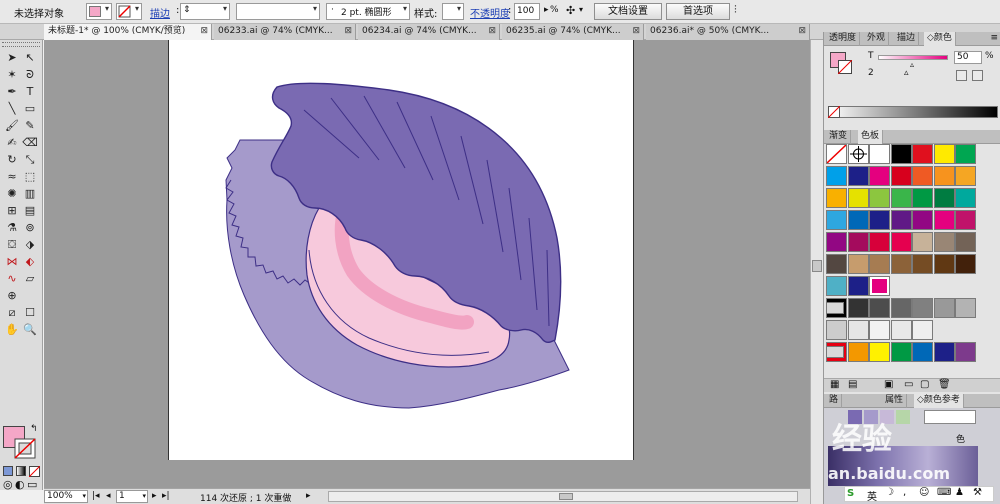 The width and height of the screenshot is (1000, 504). What do you see at coordinates (32, 484) in the screenshot?
I see `screen-mode-icon: ▭` at bounding box center [32, 484].